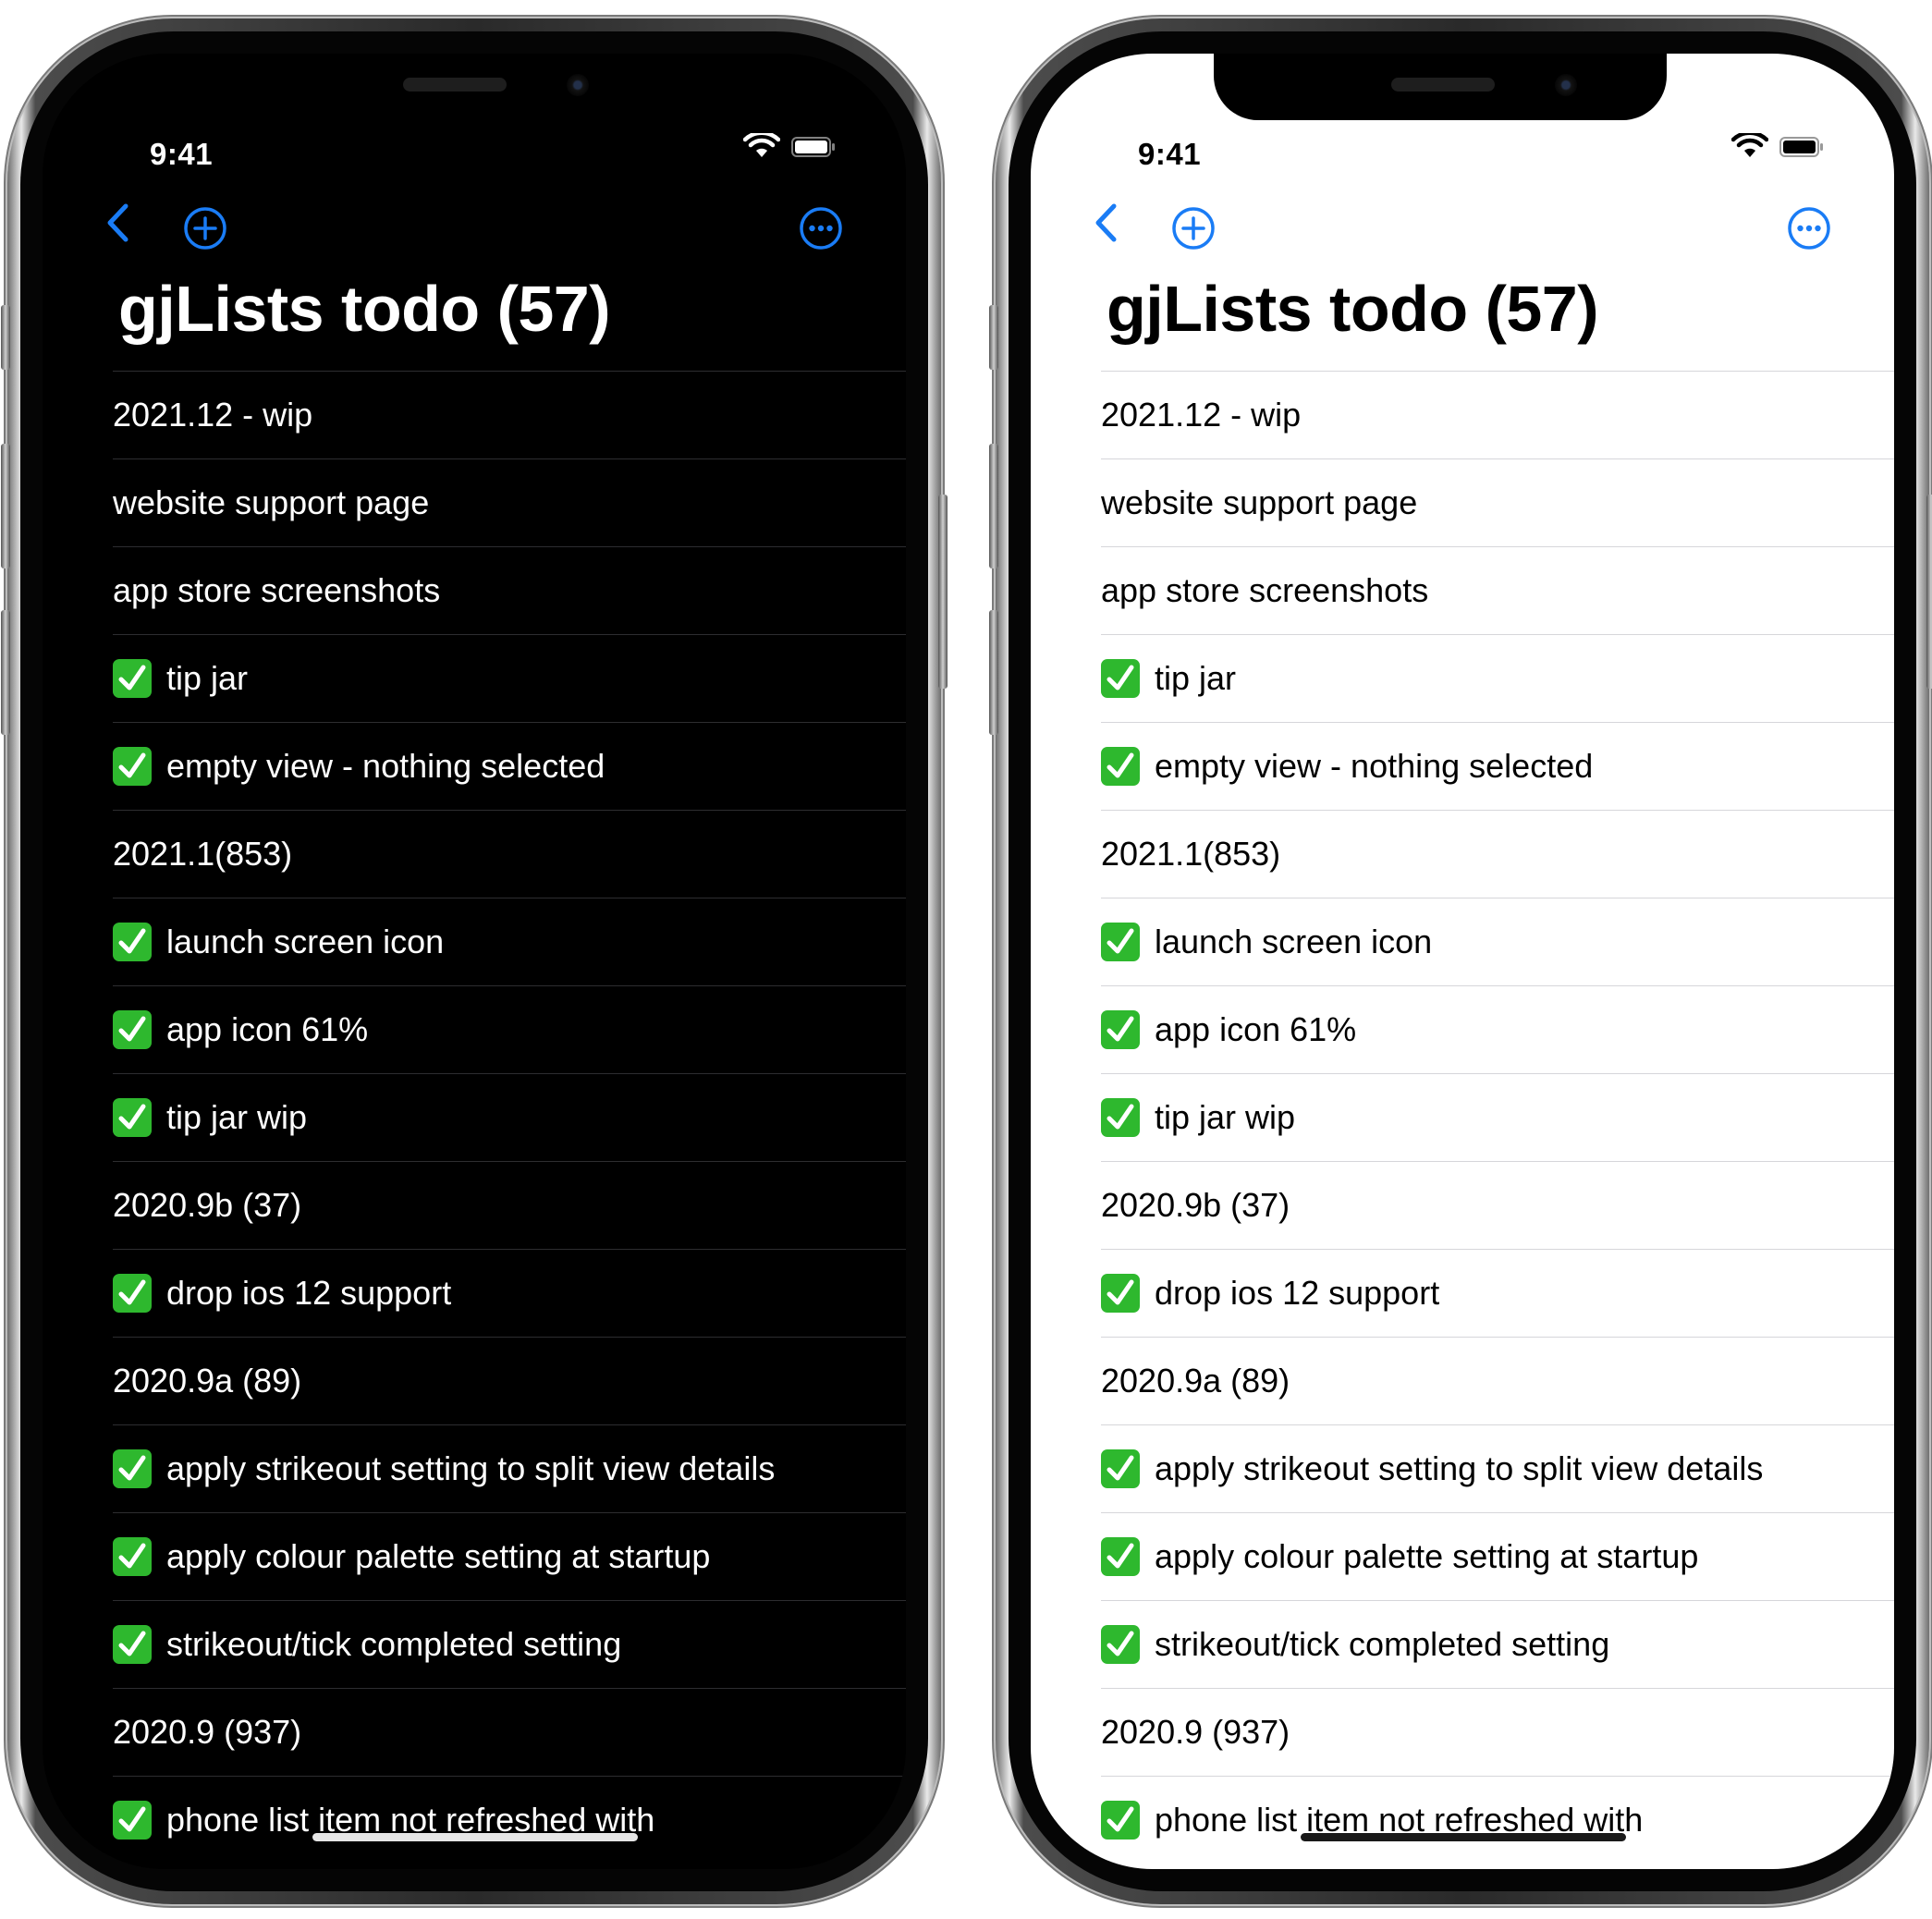  I want to click on list-item-label: drop ios 12 support, so click(309, 1293).